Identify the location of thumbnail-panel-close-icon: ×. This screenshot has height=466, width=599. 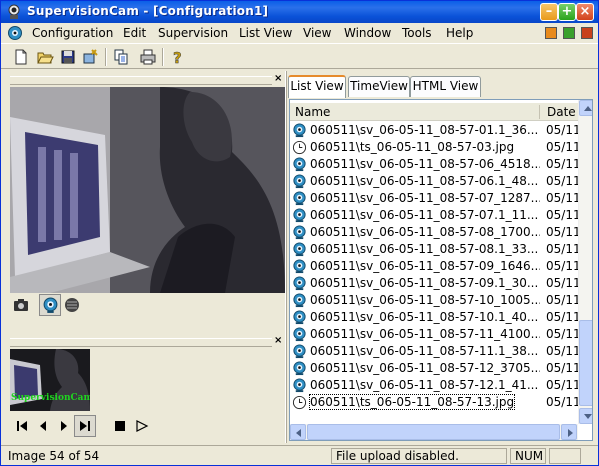
(278, 341).